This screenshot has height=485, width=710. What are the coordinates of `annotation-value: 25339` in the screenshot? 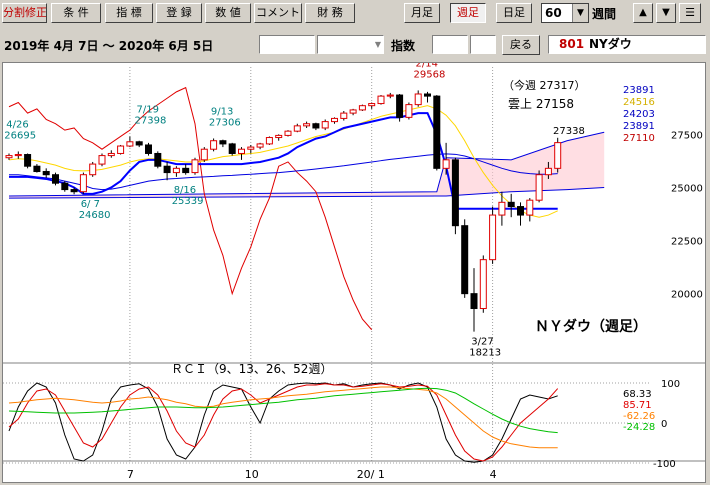 It's located at (188, 201).